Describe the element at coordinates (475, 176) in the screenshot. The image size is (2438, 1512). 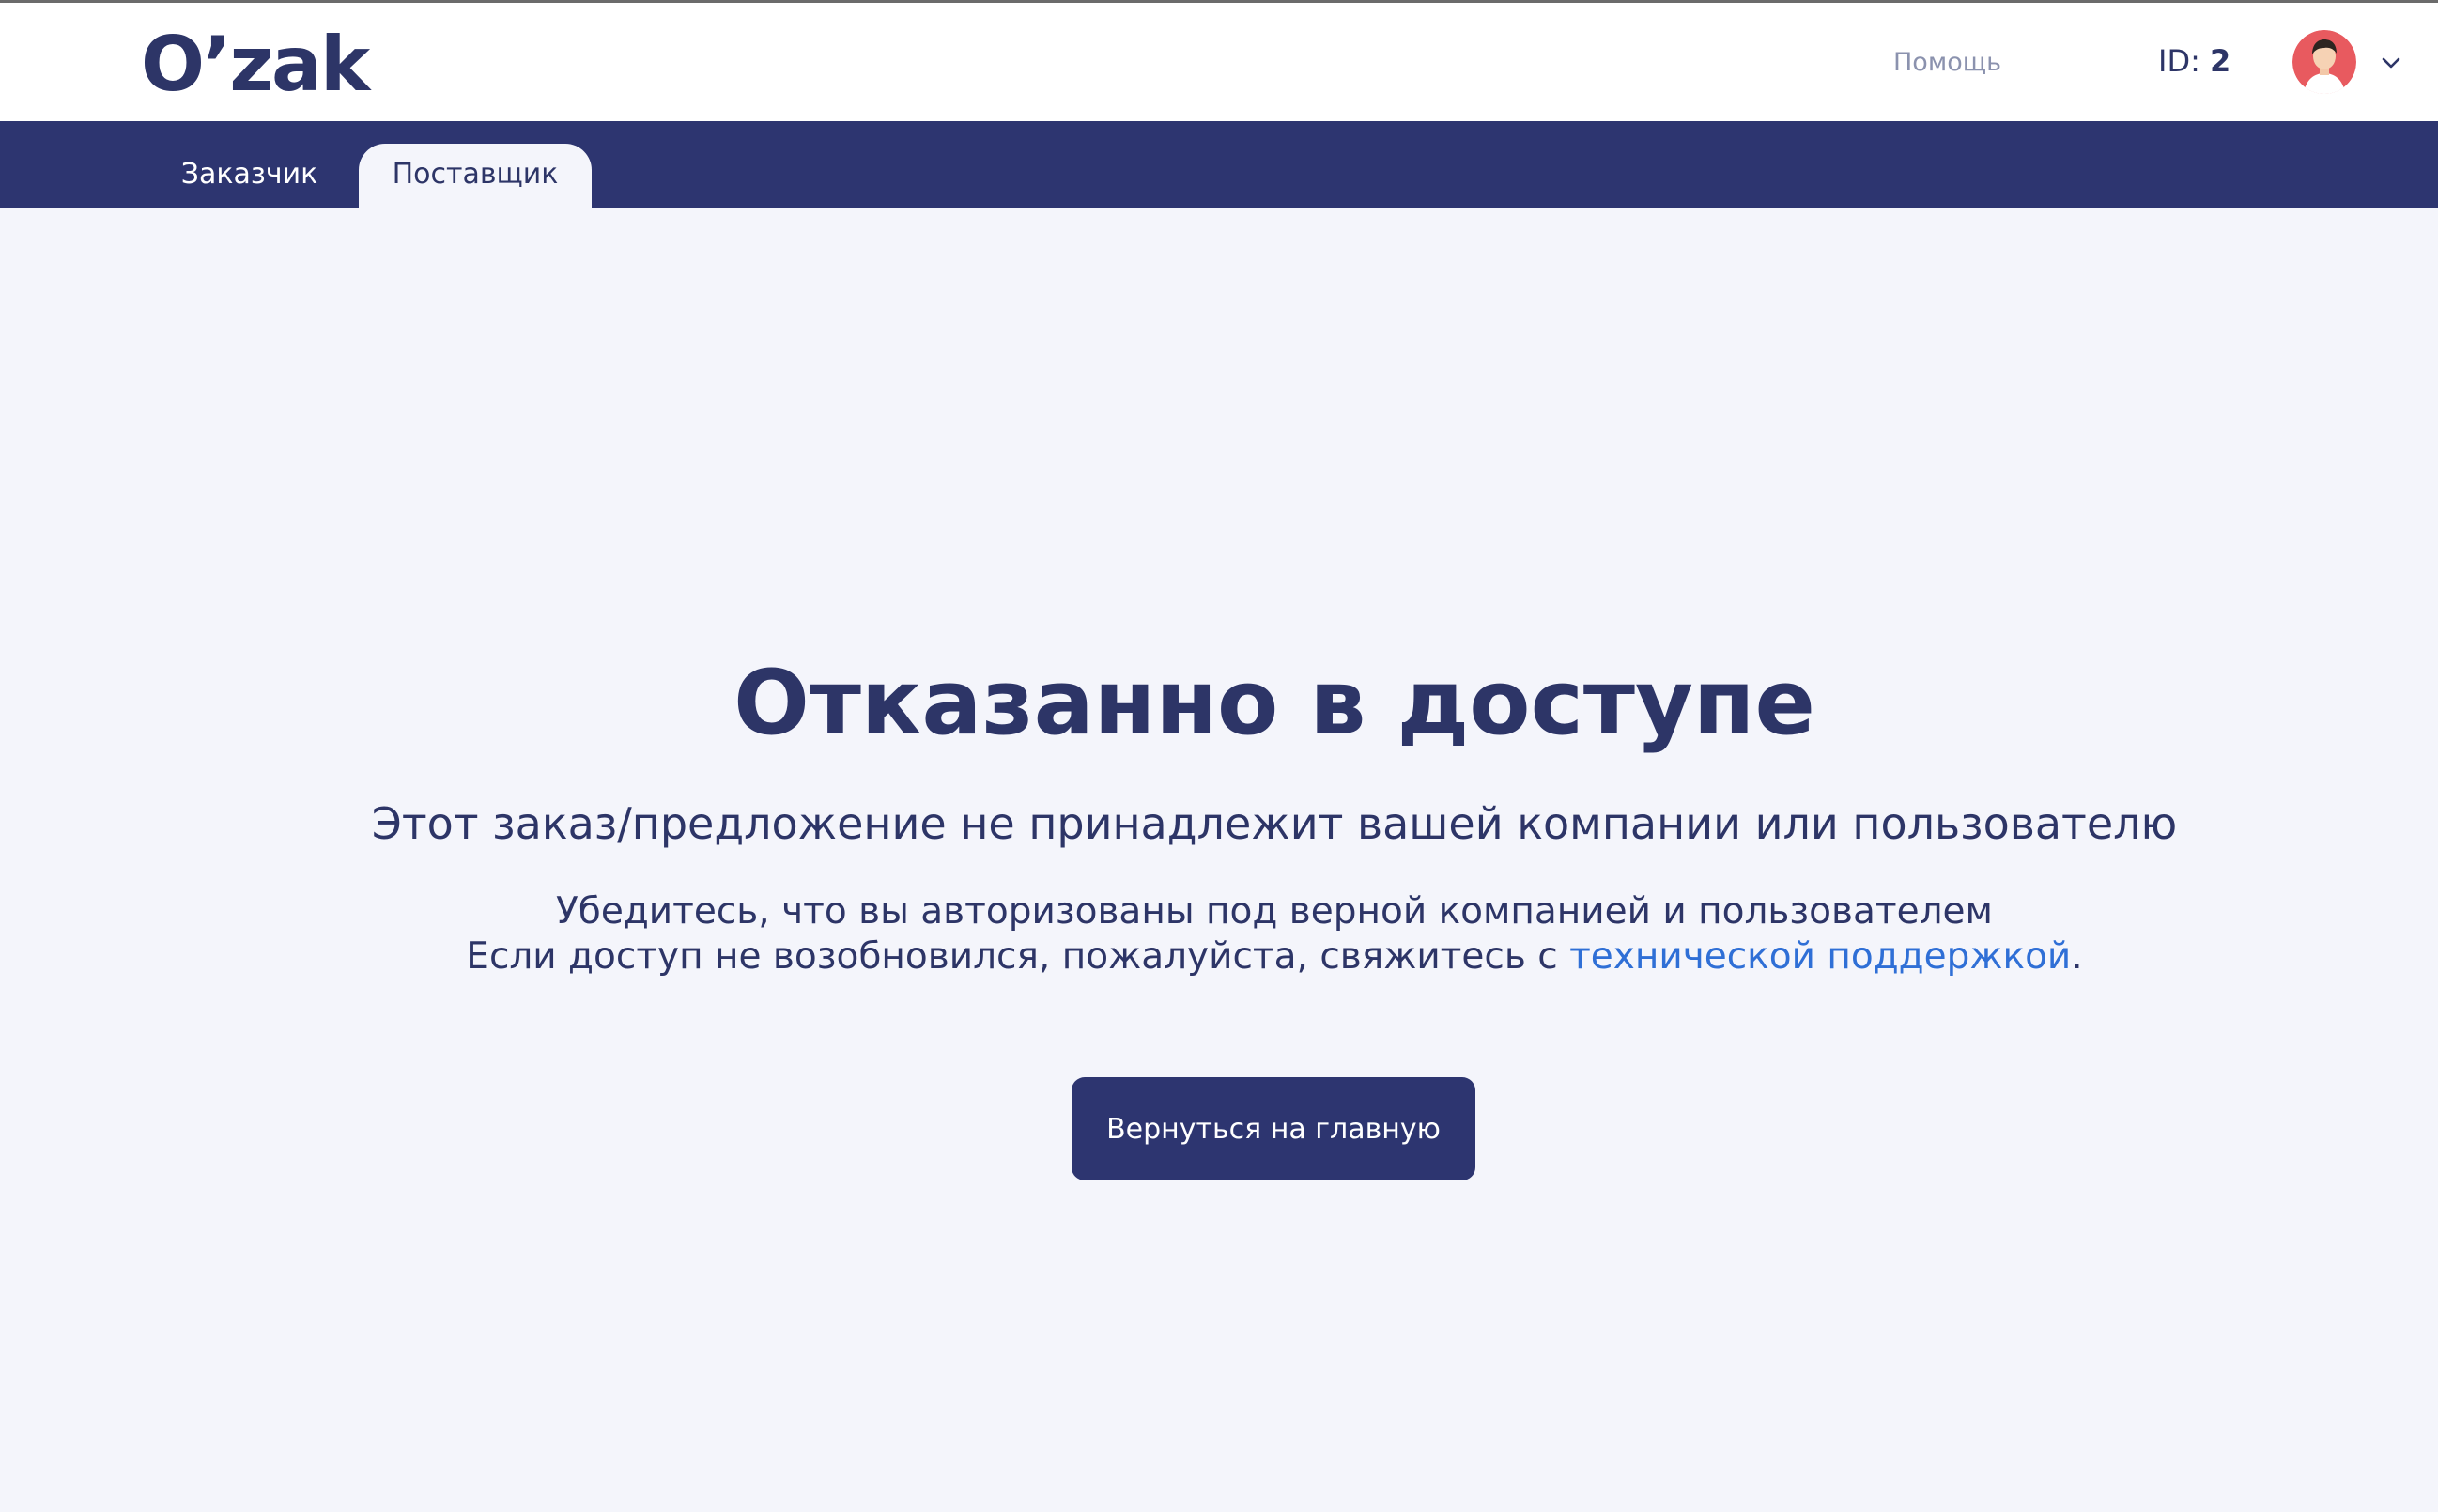
I see `tab-supplier: Поставщик` at that location.